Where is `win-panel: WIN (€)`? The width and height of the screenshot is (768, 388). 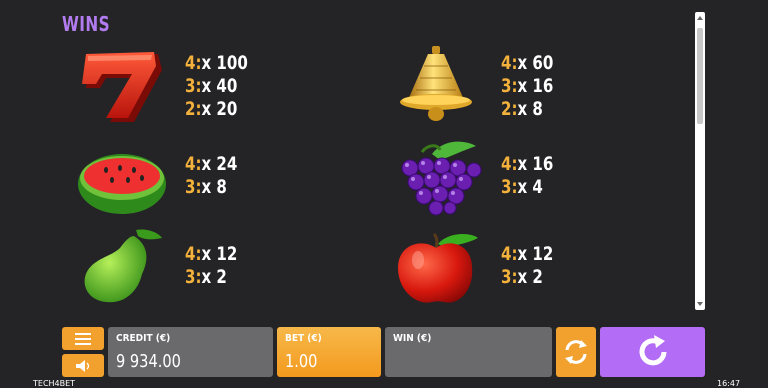 win-panel: WIN (€) is located at coordinates (468, 352).